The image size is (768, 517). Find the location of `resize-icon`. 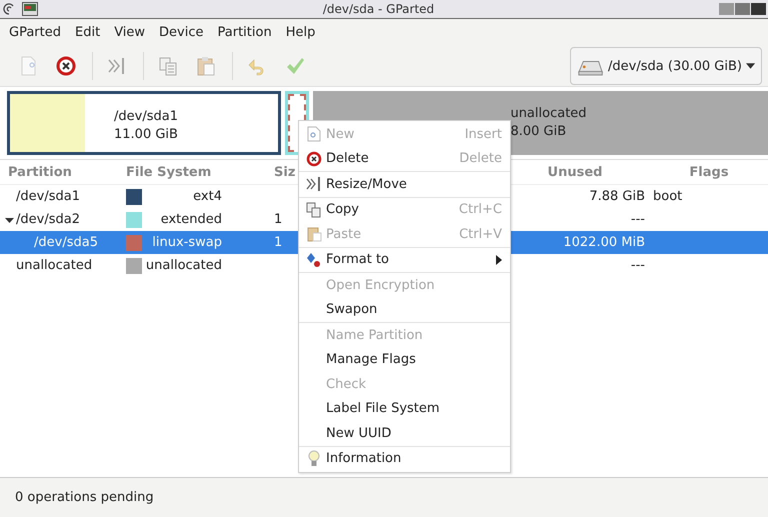

resize-icon is located at coordinates (314, 184).